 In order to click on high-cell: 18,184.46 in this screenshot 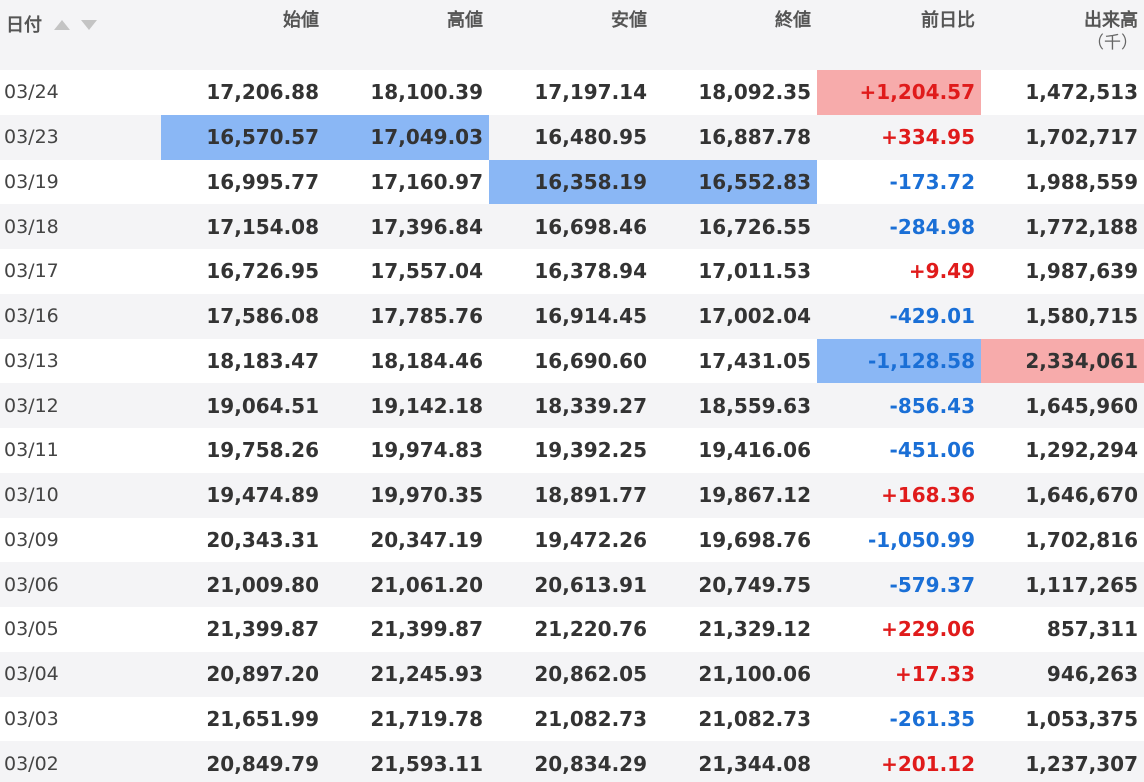, I will do `click(426, 360)`.